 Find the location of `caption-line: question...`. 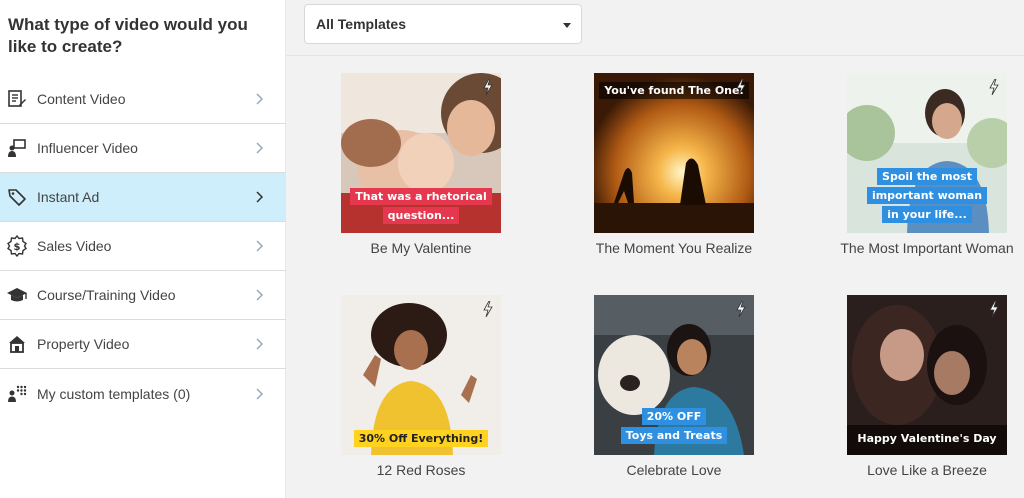

caption-line: question... is located at coordinates (421, 215).